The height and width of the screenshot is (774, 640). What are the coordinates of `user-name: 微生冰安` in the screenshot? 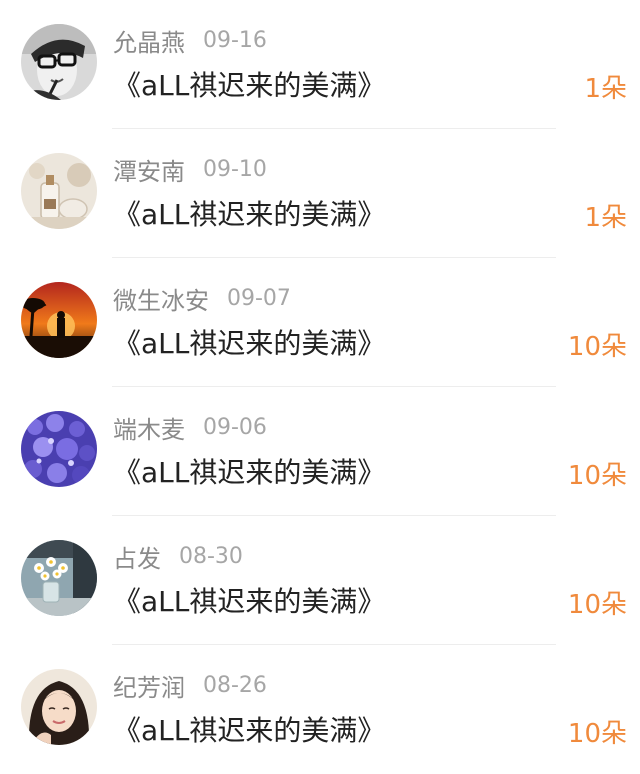 It's located at (161, 298).